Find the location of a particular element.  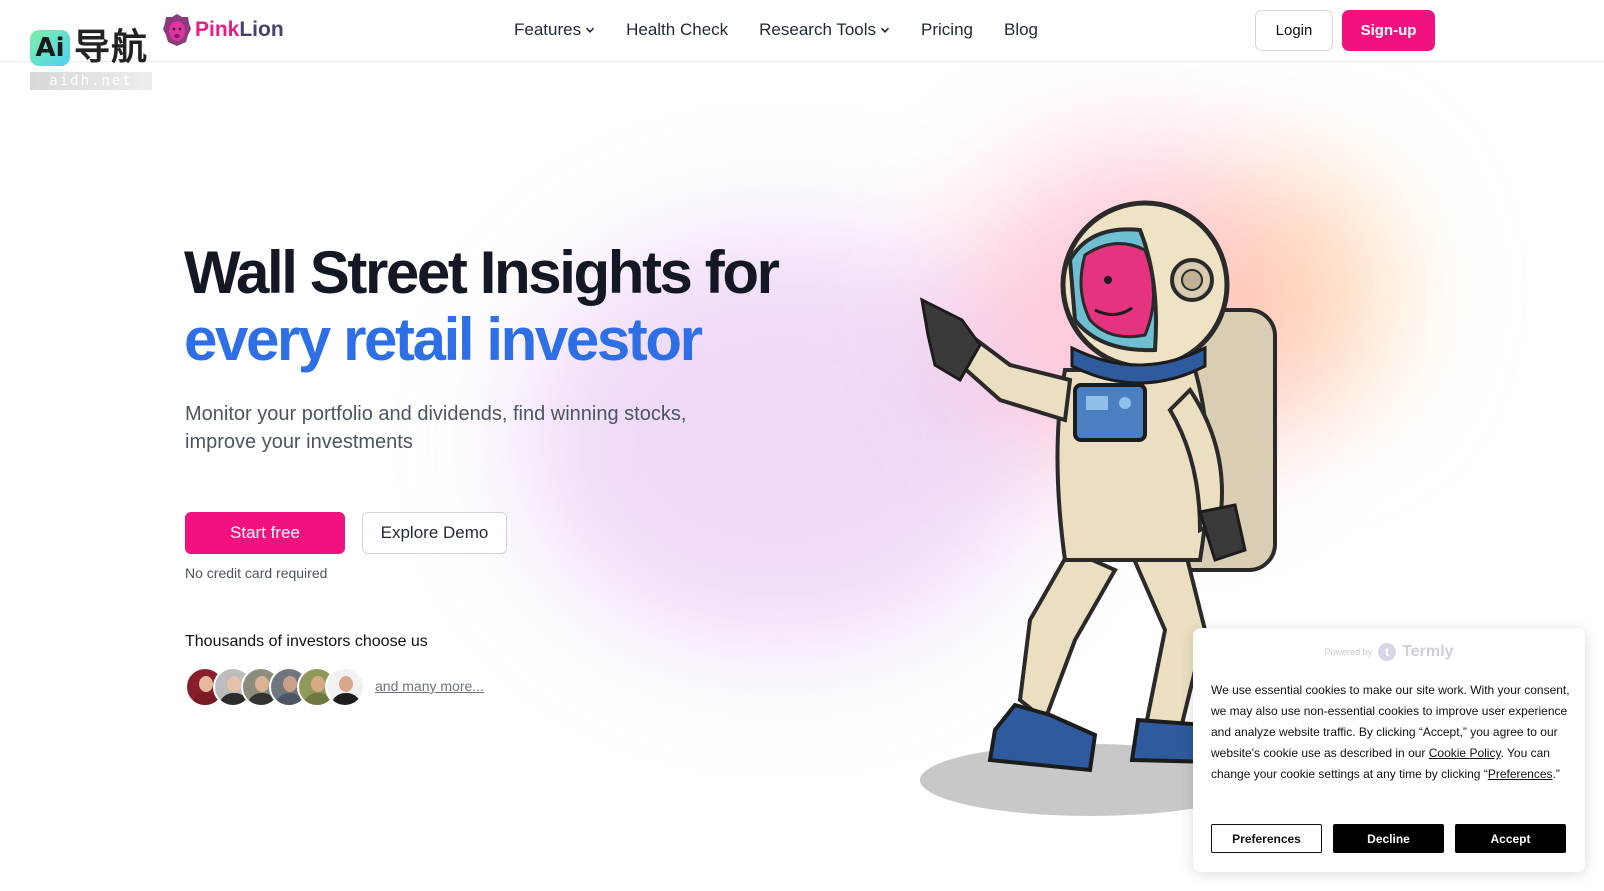

nav-features: Features is located at coordinates (554, 30).